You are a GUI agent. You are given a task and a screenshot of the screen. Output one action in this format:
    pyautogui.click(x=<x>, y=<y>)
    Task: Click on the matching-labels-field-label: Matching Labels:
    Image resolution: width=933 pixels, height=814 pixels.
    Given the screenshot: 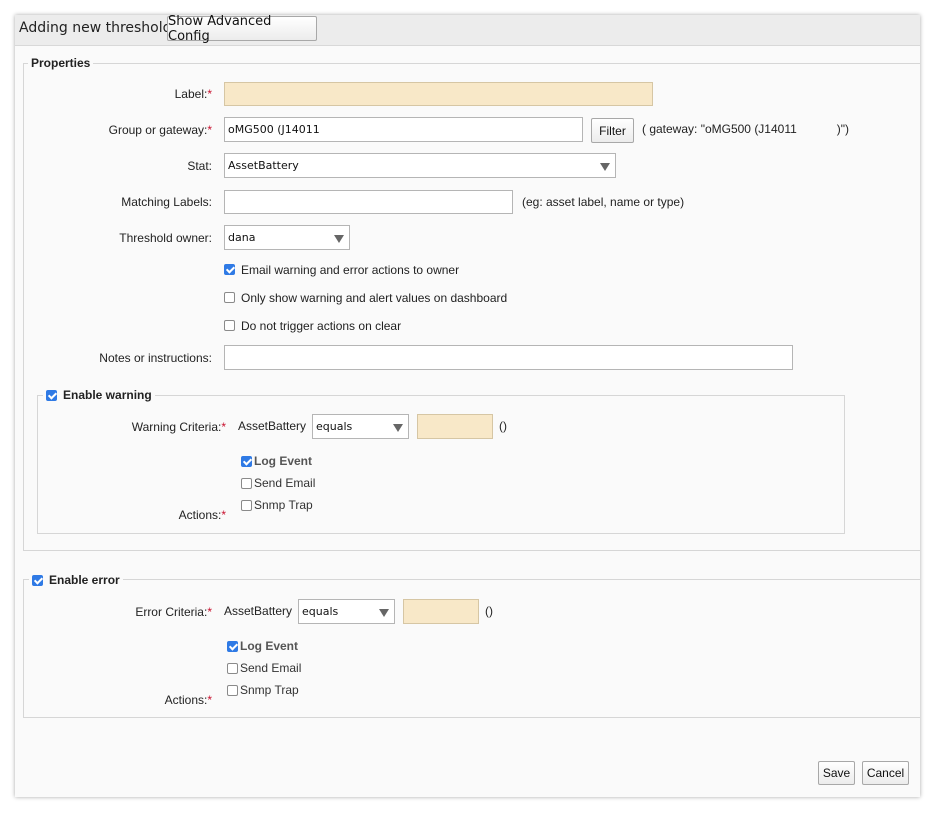 What is the action you would take?
    pyautogui.click(x=166, y=202)
    